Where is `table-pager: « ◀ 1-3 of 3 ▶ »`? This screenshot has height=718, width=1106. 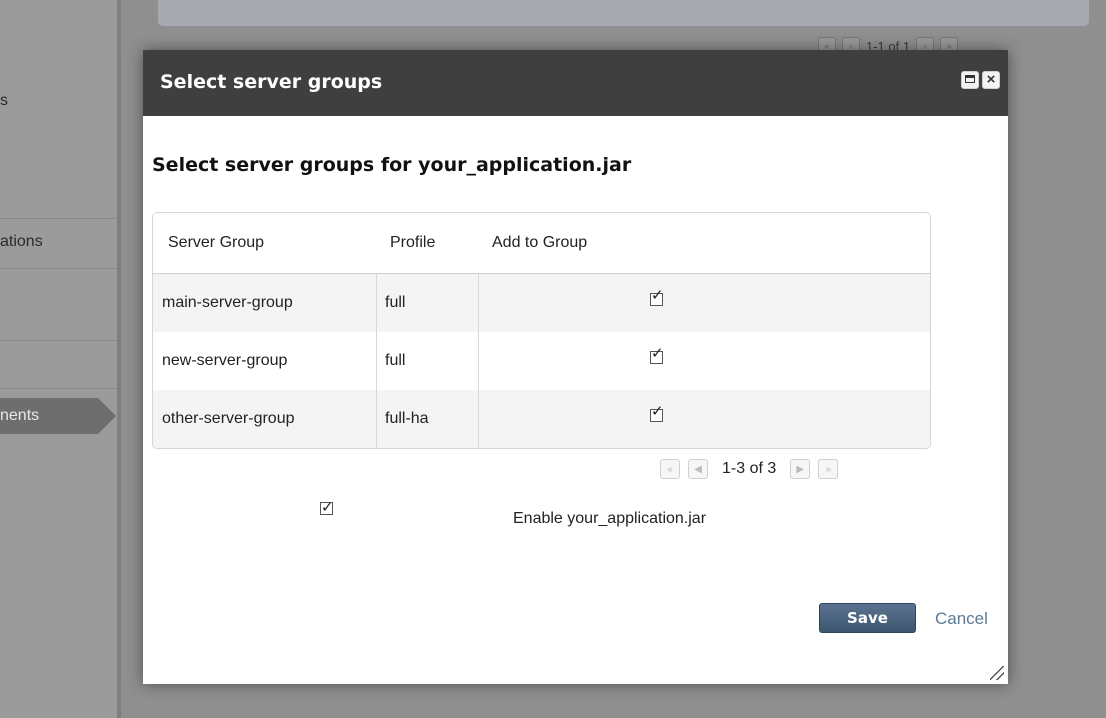 table-pager: « ◀ 1-3 of 3 ▶ » is located at coordinates (749, 469).